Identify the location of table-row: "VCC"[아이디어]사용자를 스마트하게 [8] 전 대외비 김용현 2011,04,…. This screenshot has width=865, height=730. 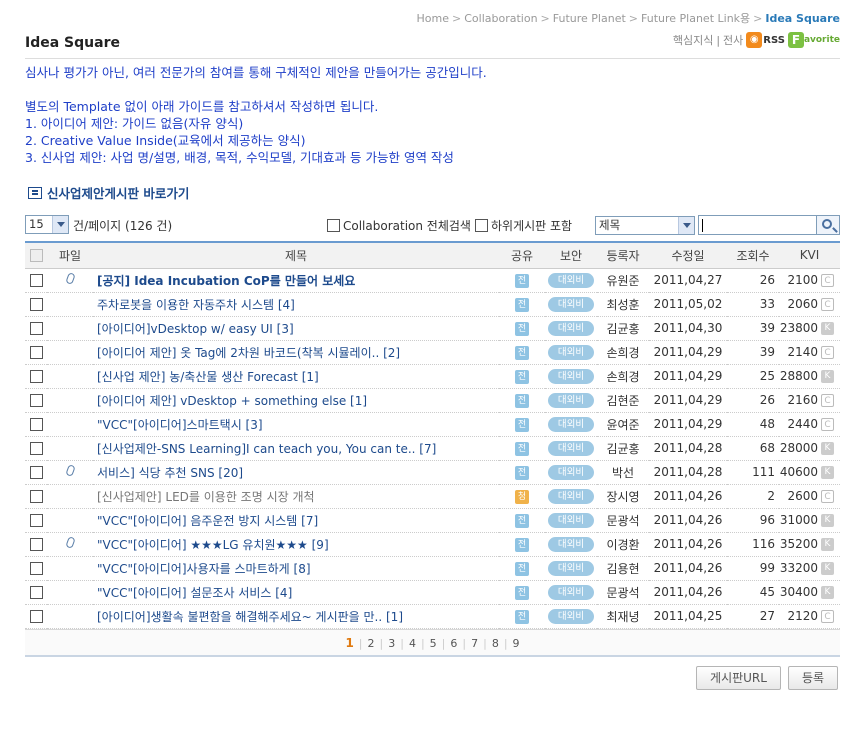
(432, 568).